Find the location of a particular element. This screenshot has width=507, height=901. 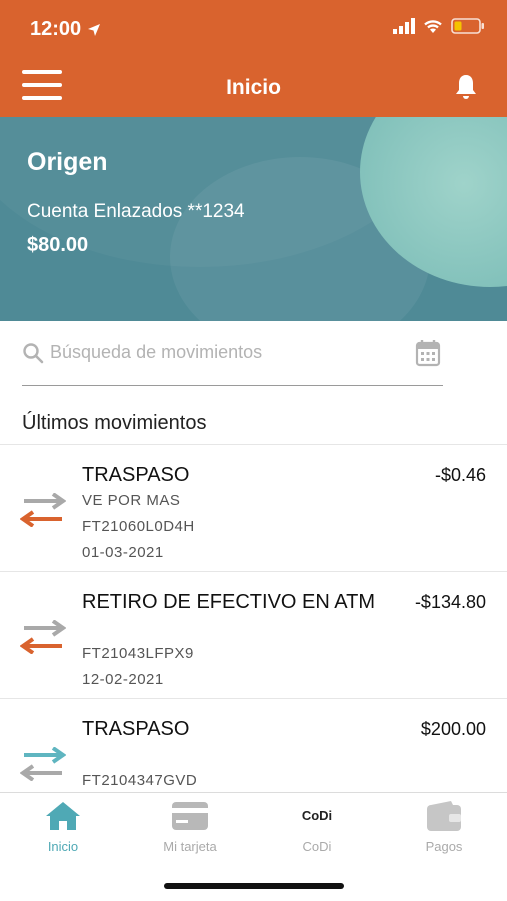

battery-icon is located at coordinates (467, 26).